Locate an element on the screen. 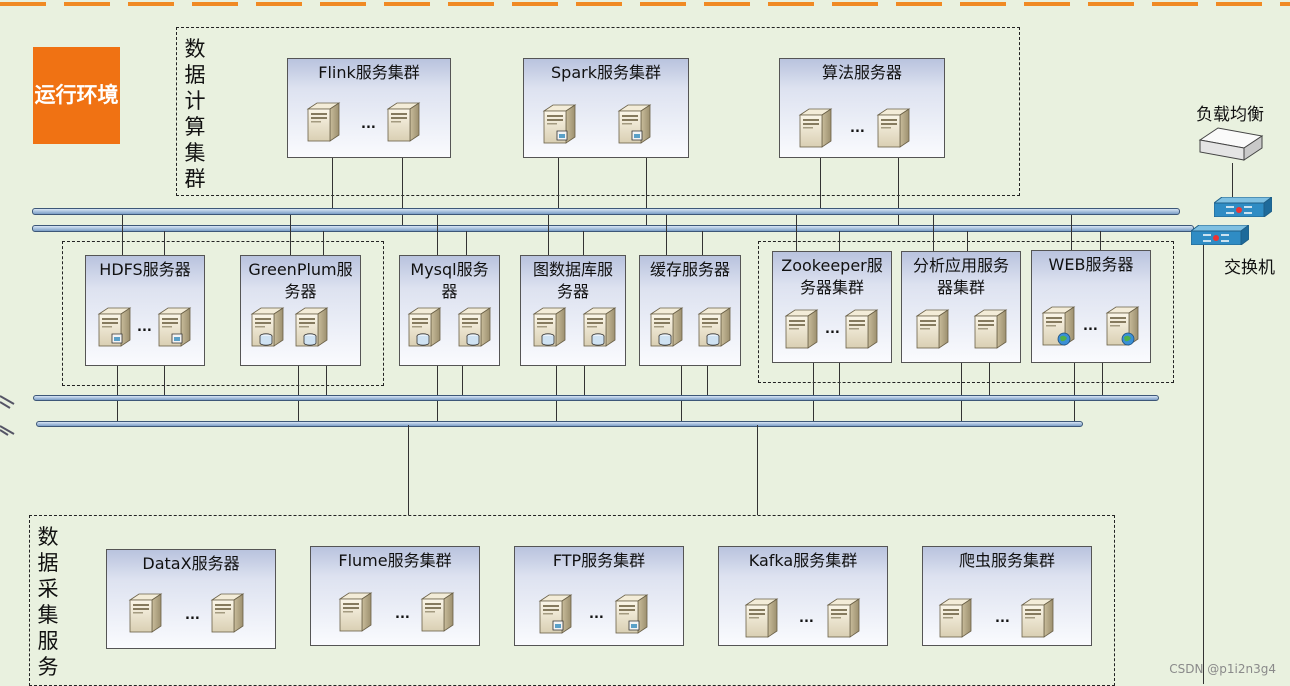  switch-icon is located at coordinates (1220, 235).